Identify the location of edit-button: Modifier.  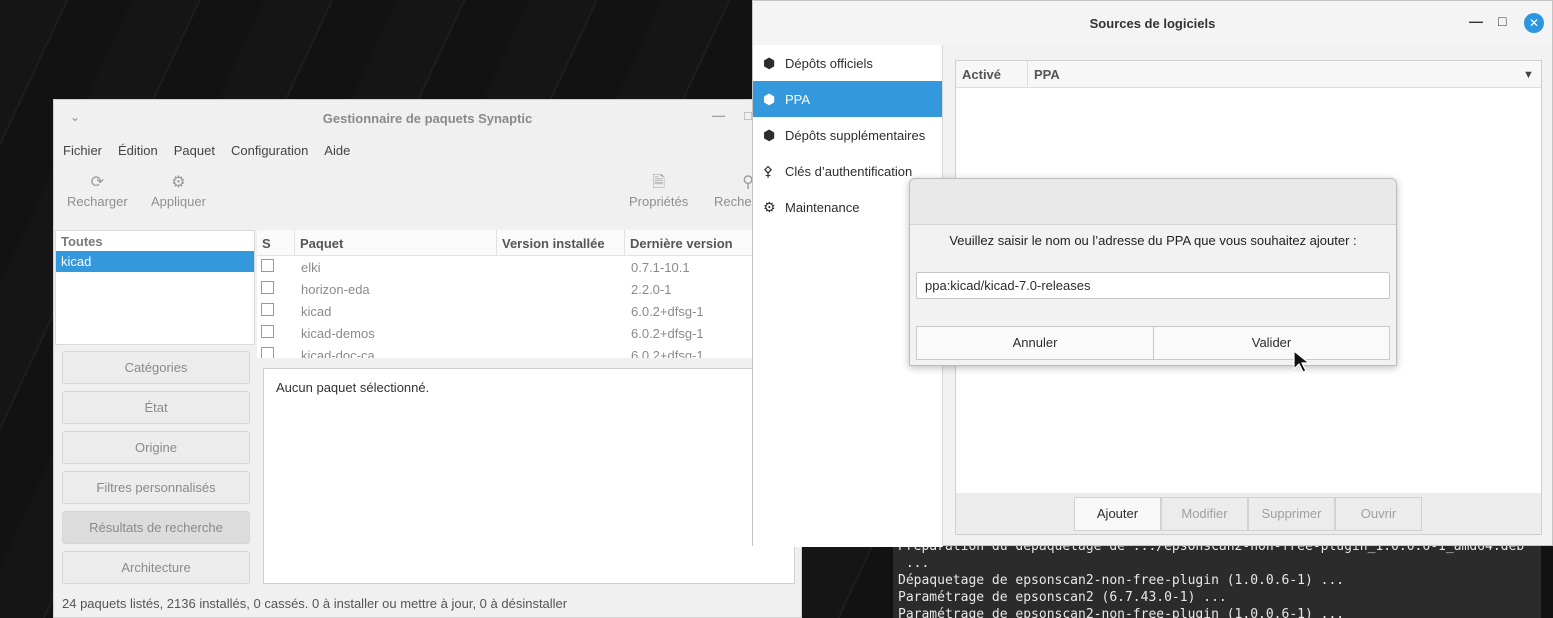
(1204, 514).